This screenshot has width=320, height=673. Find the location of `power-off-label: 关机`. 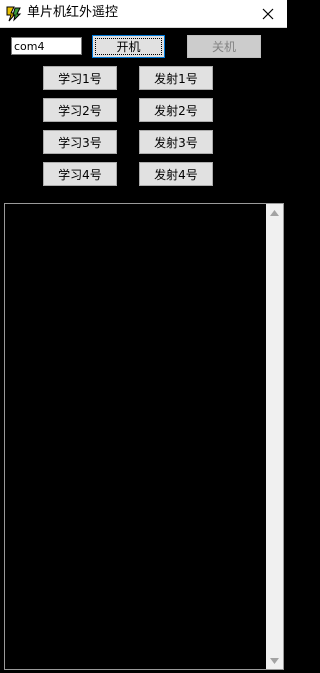

power-off-label: 关机 is located at coordinates (223, 47).